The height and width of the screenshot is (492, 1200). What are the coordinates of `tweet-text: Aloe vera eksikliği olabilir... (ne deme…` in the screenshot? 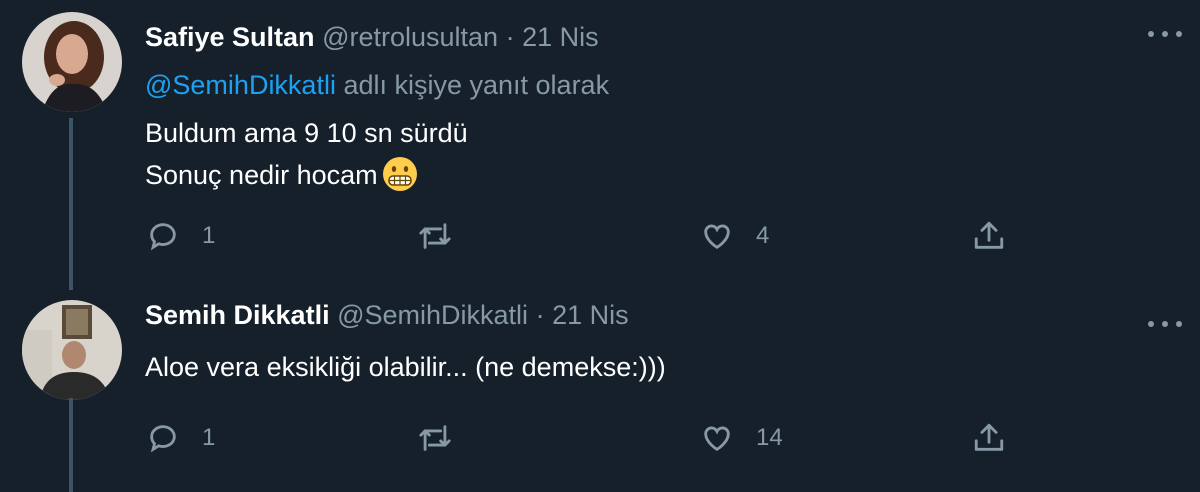 It's located at (405, 367).